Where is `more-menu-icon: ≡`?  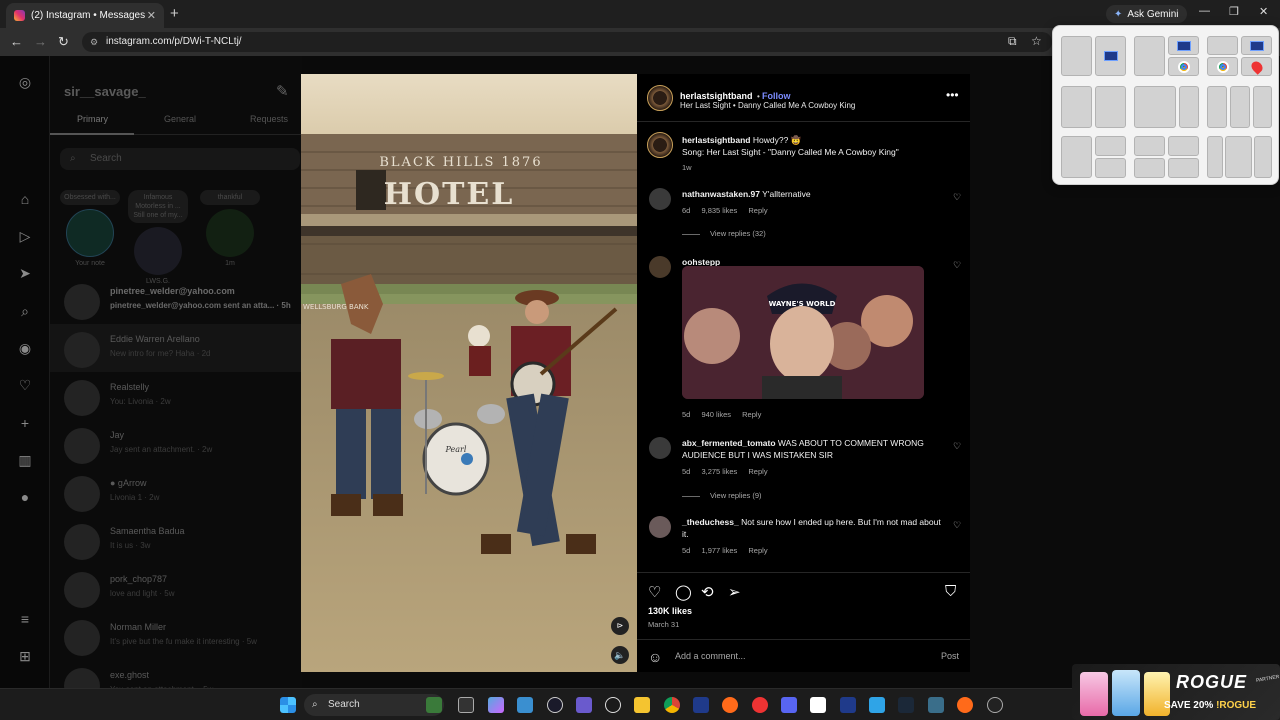
more-menu-icon: ≡ is located at coordinates (25, 619).